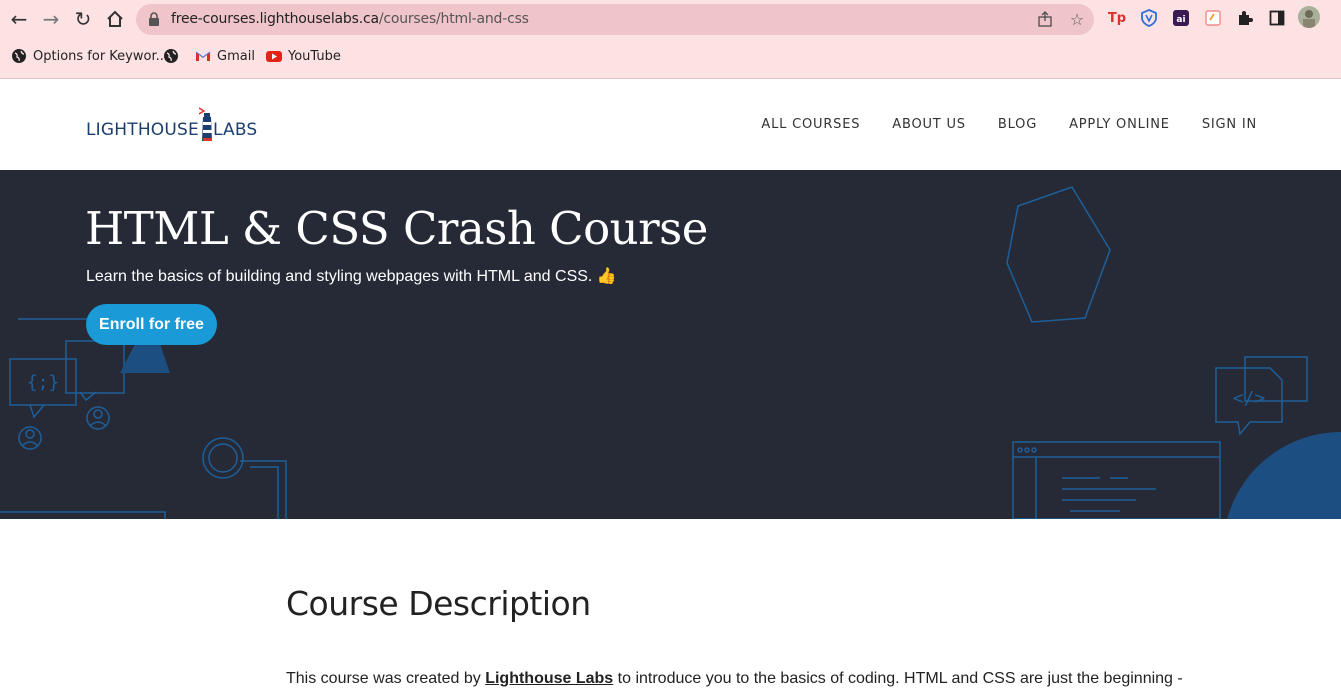  Describe the element at coordinates (115, 19) in the screenshot. I see `home-icon` at that location.